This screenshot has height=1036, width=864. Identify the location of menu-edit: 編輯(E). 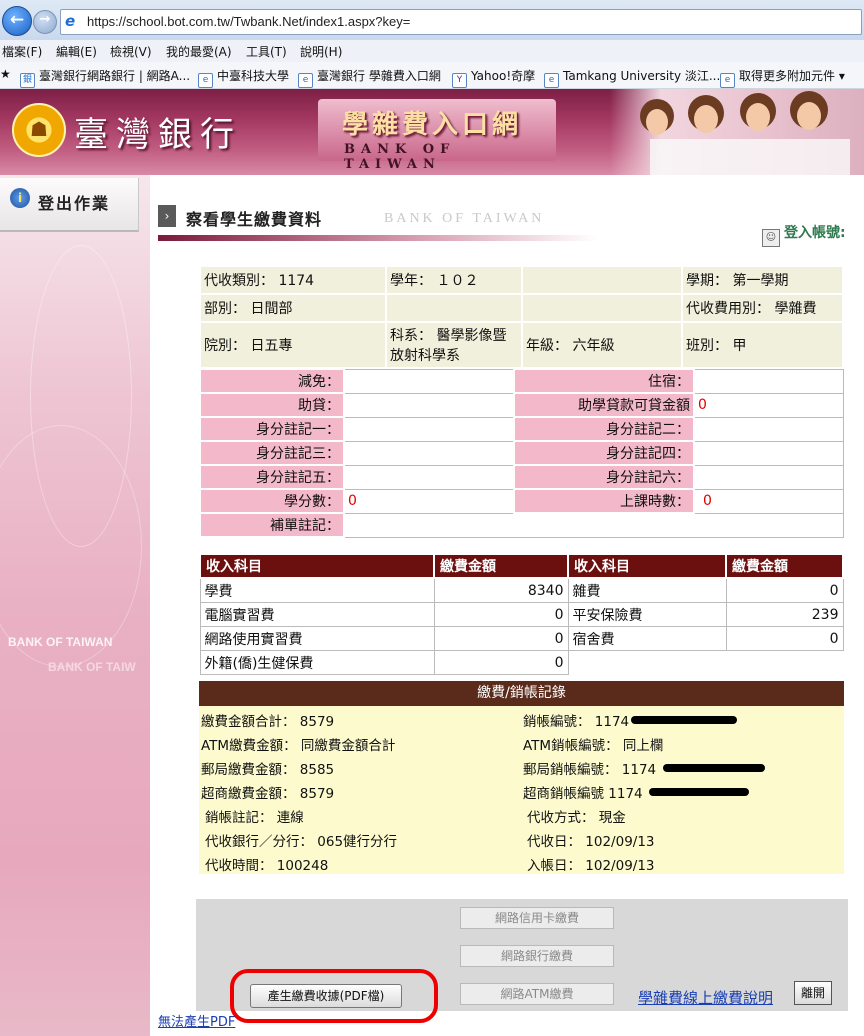
(76, 51).